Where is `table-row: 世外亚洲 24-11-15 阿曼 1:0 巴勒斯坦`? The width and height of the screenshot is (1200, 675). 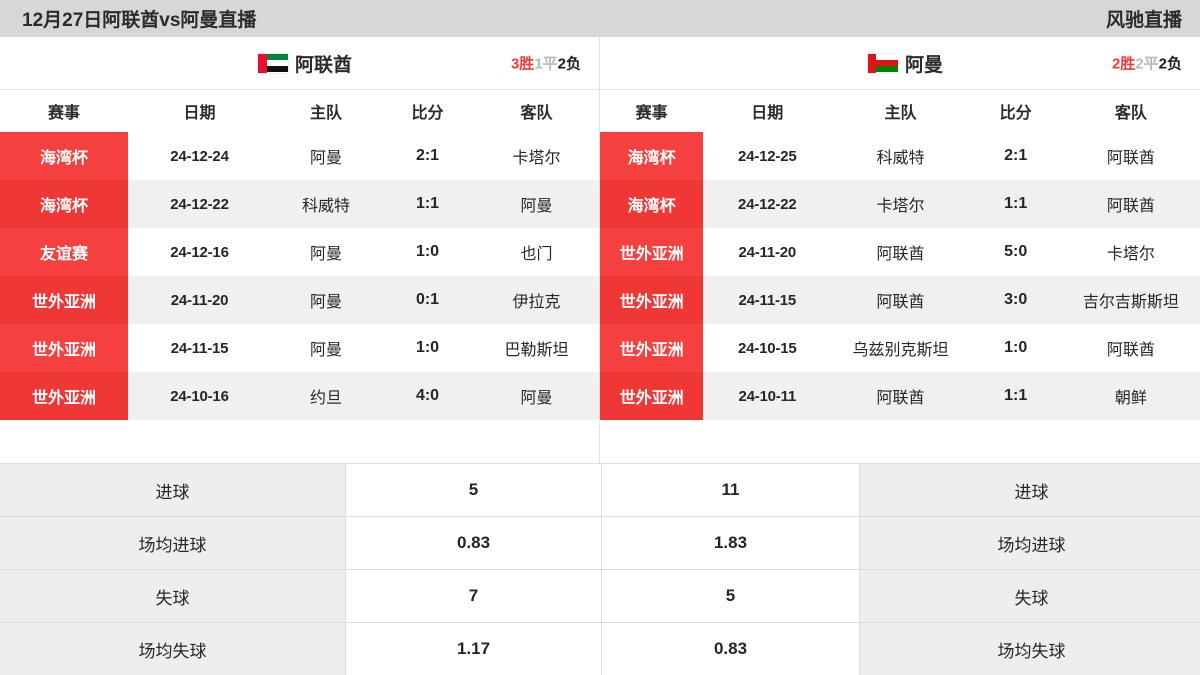
table-row: 世外亚洲 24-11-15 阿曼 1:0 巴勒斯坦 is located at coordinates (299, 348).